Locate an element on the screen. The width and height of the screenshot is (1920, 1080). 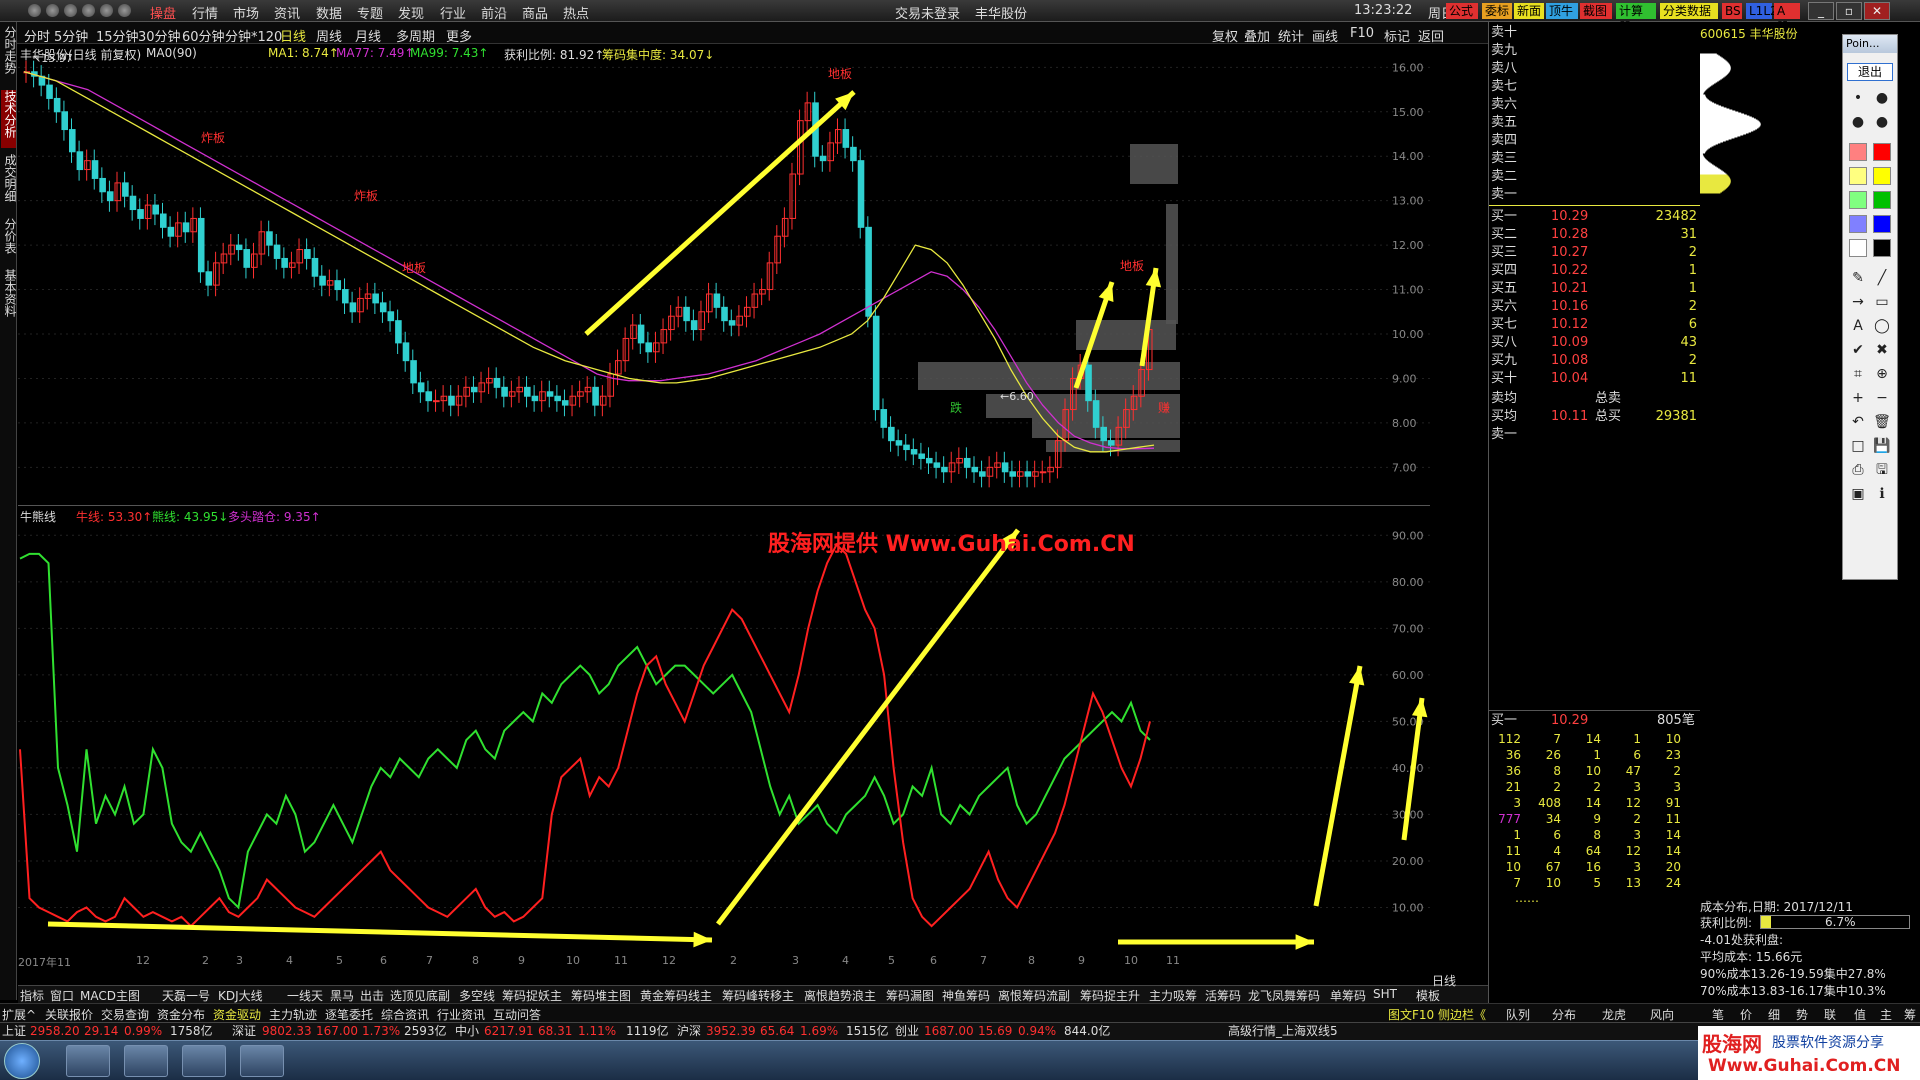
minus-icon: − is located at coordinates (1882, 398).